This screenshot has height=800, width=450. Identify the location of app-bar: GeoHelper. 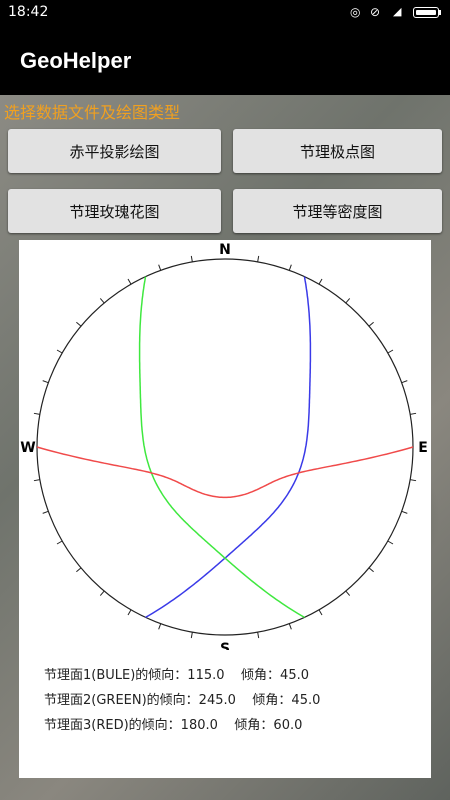
(225, 60).